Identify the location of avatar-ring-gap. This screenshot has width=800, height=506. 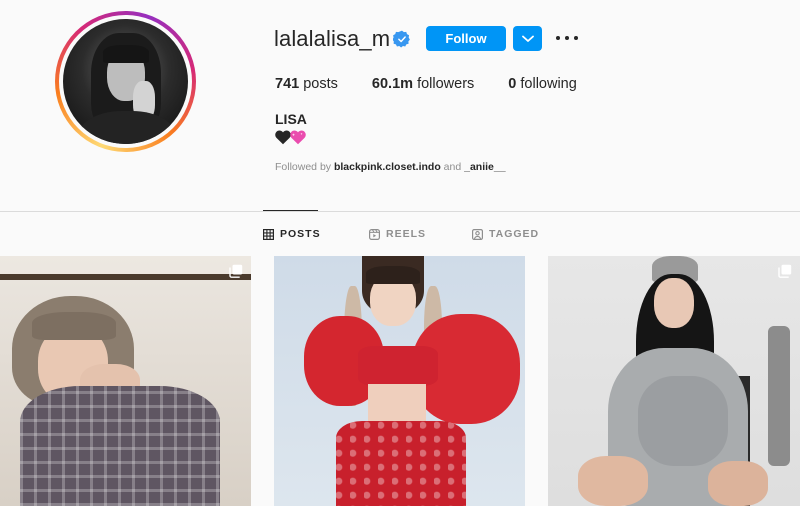
(125, 81).